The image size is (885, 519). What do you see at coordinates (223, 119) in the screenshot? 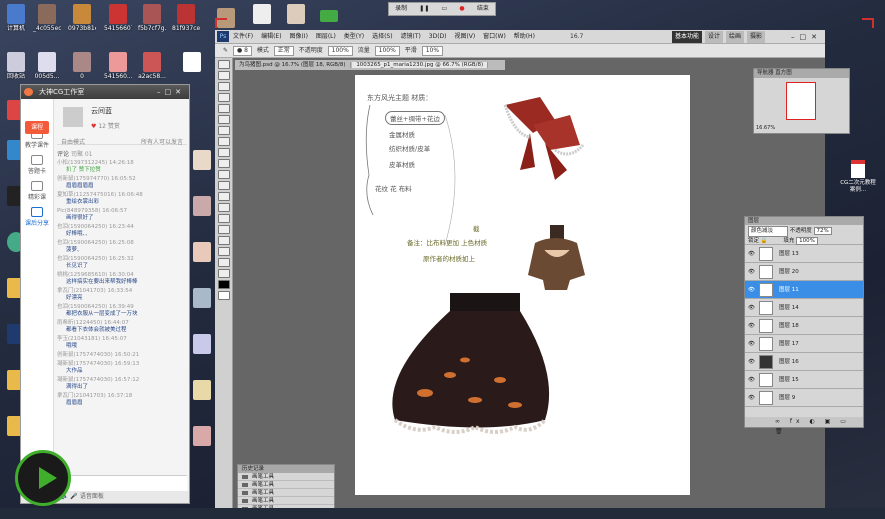
I see `eyedropper-icon` at bounding box center [223, 119].